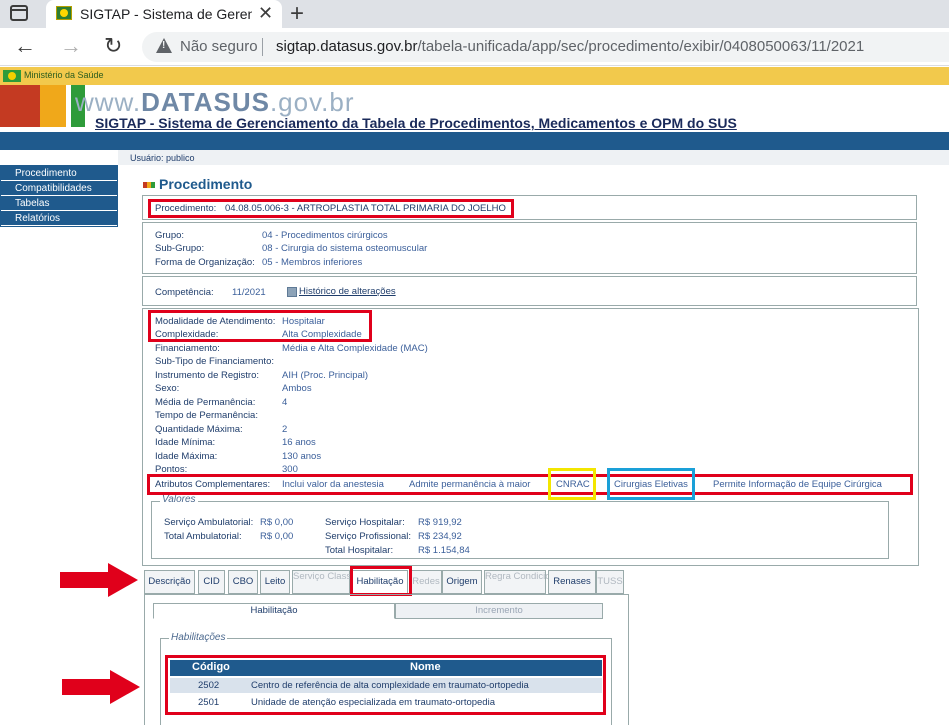 This screenshot has width=949, height=725. What do you see at coordinates (64, 75) in the screenshot?
I see `ministry-label: Ministério da Saúde` at bounding box center [64, 75].